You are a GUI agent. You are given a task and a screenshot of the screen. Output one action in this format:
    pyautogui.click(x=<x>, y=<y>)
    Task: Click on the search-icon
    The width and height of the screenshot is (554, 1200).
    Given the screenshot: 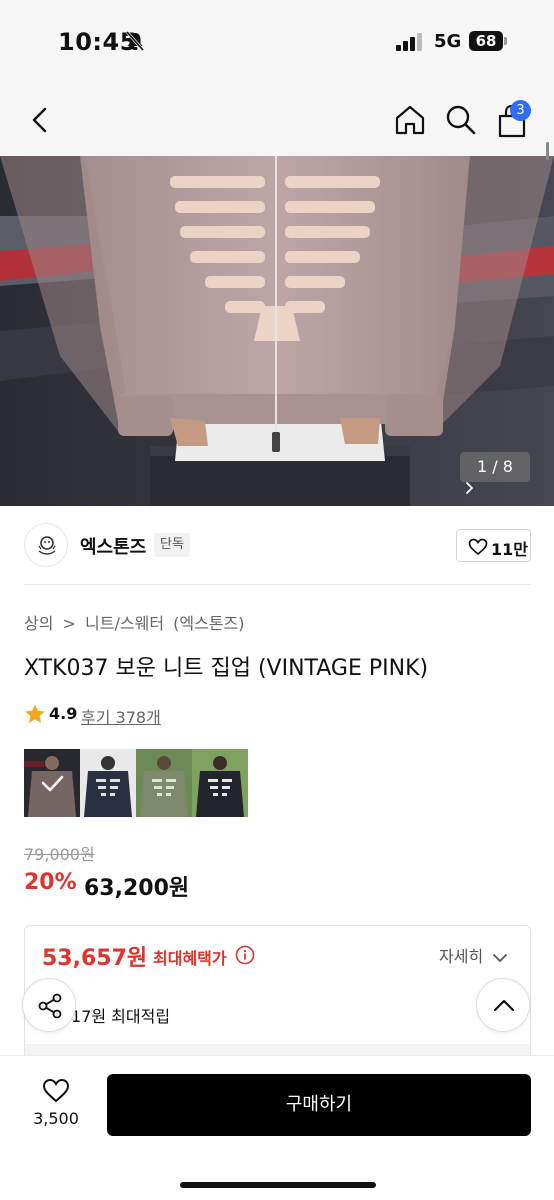 What is the action you would take?
    pyautogui.click(x=461, y=120)
    